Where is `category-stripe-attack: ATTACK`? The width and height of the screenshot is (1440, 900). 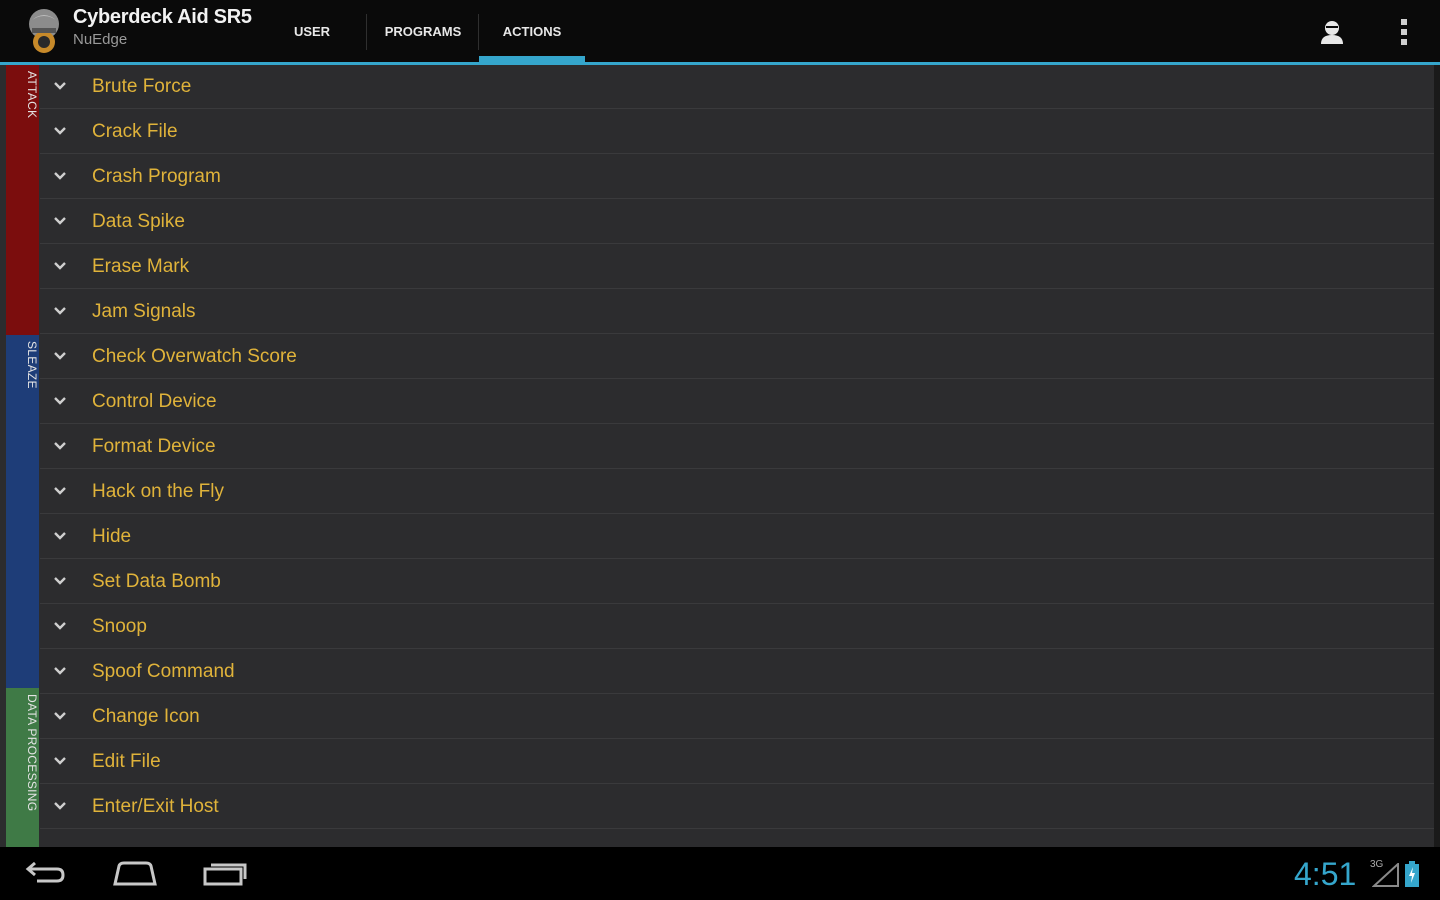 category-stripe-attack: ATTACK is located at coordinates (22, 200).